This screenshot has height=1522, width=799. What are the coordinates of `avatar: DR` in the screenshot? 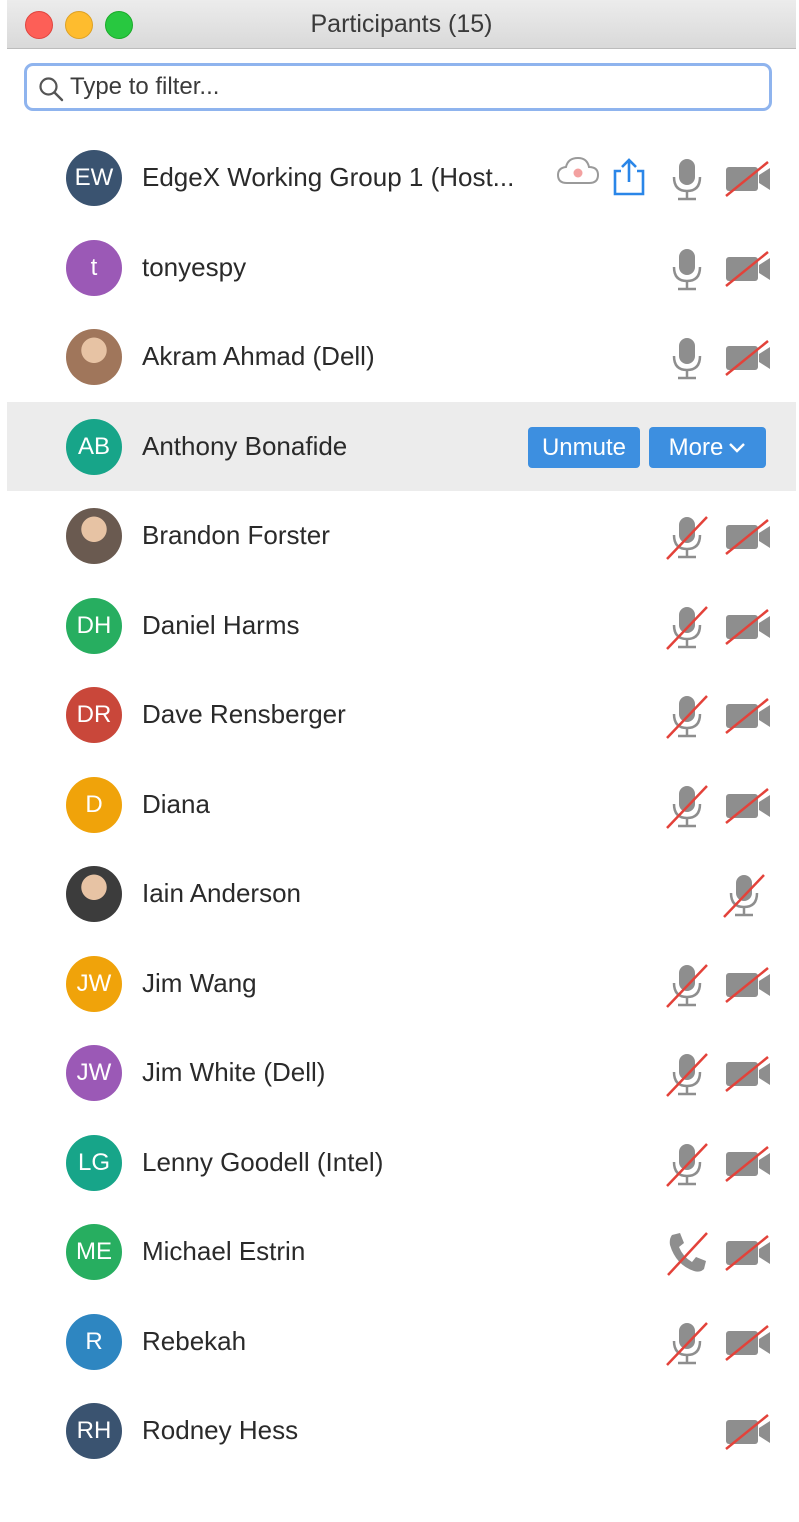 It's located at (94, 715).